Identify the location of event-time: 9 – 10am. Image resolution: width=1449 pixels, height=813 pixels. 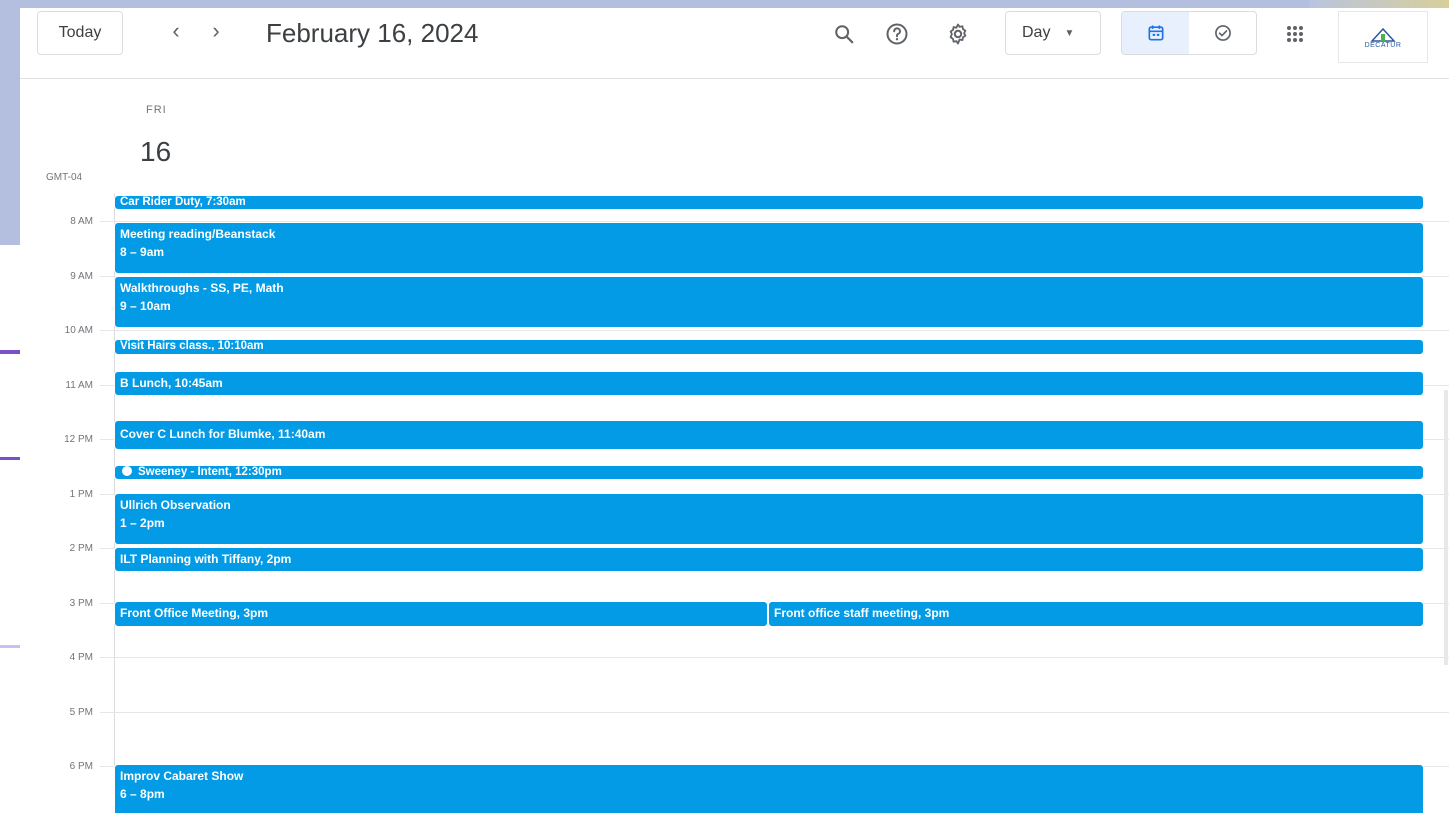
(145, 306).